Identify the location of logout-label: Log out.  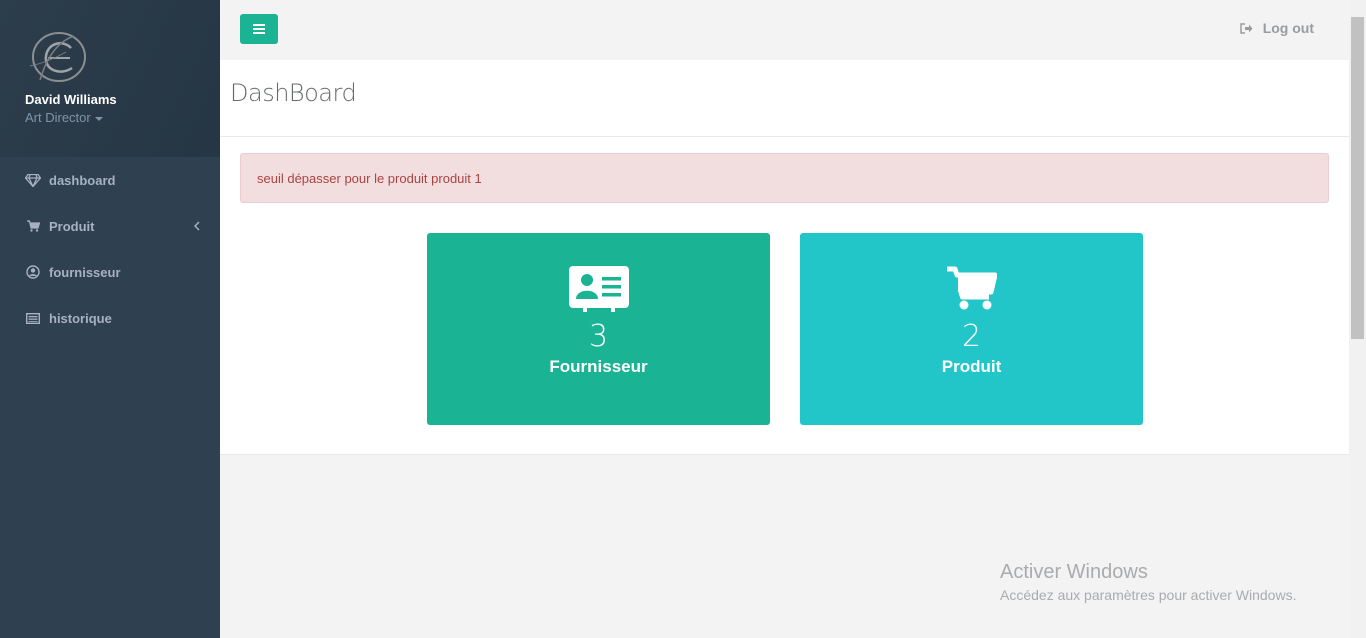
(1288, 28).